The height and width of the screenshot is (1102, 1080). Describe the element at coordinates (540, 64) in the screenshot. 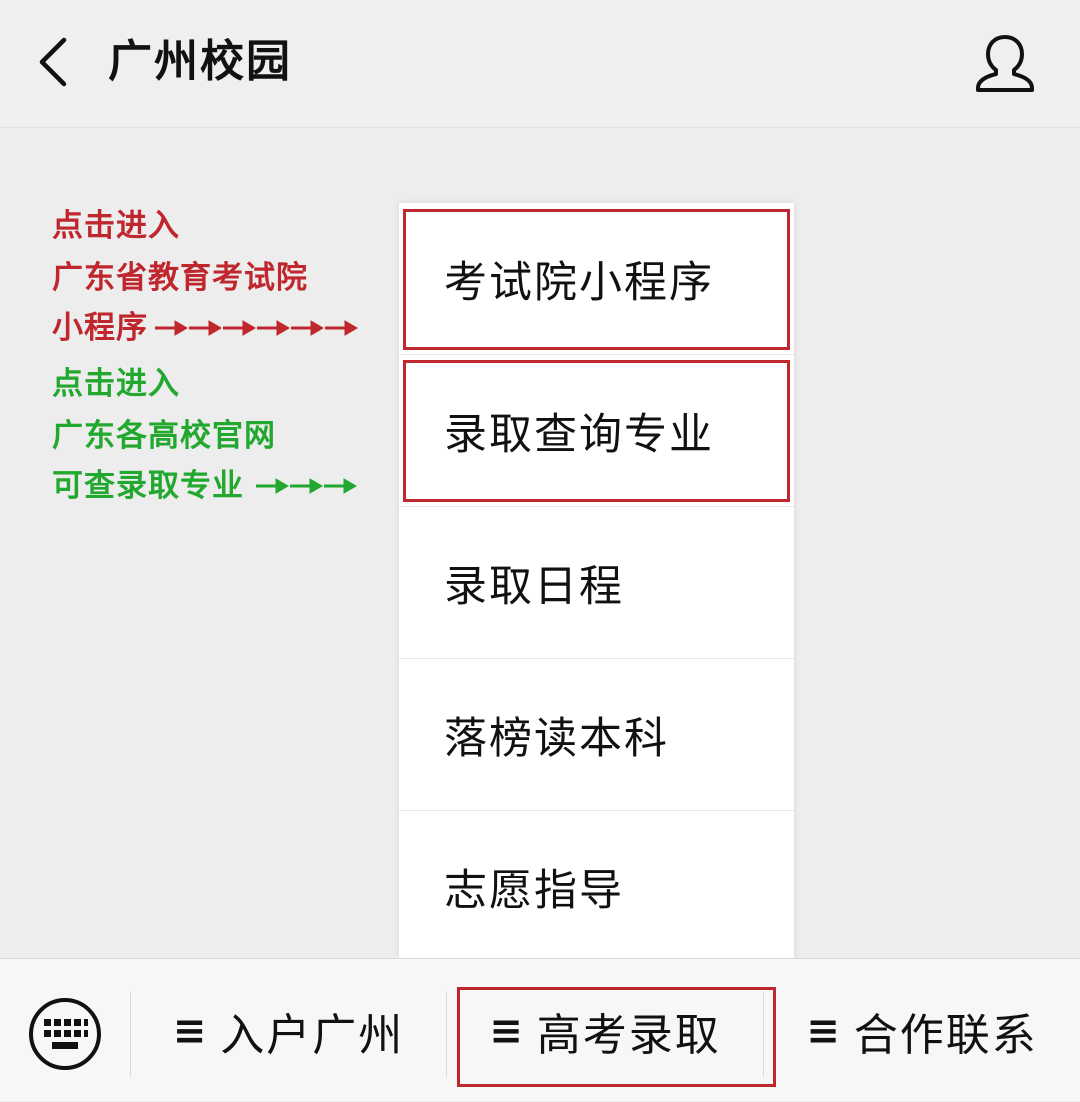

I see `top-nav-bar: 广州校园` at that location.